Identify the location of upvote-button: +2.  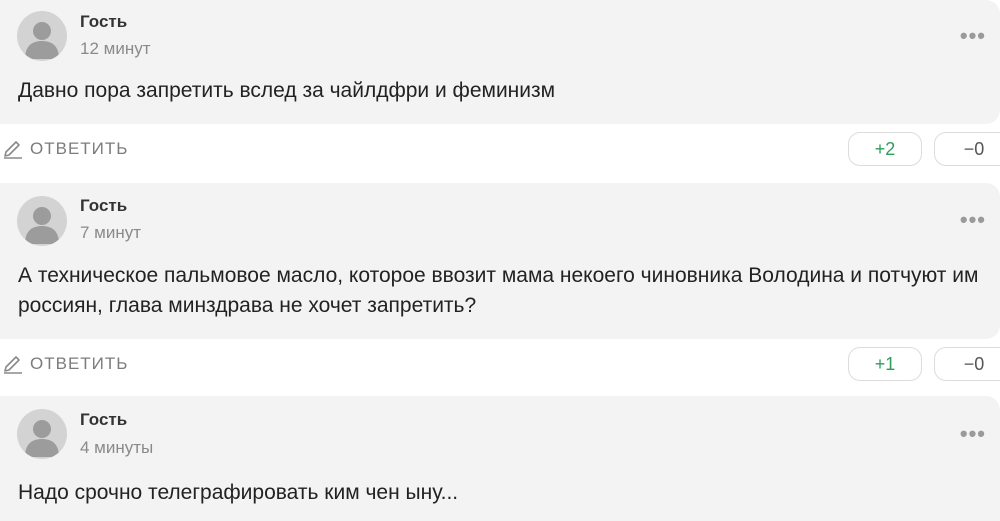
(885, 149).